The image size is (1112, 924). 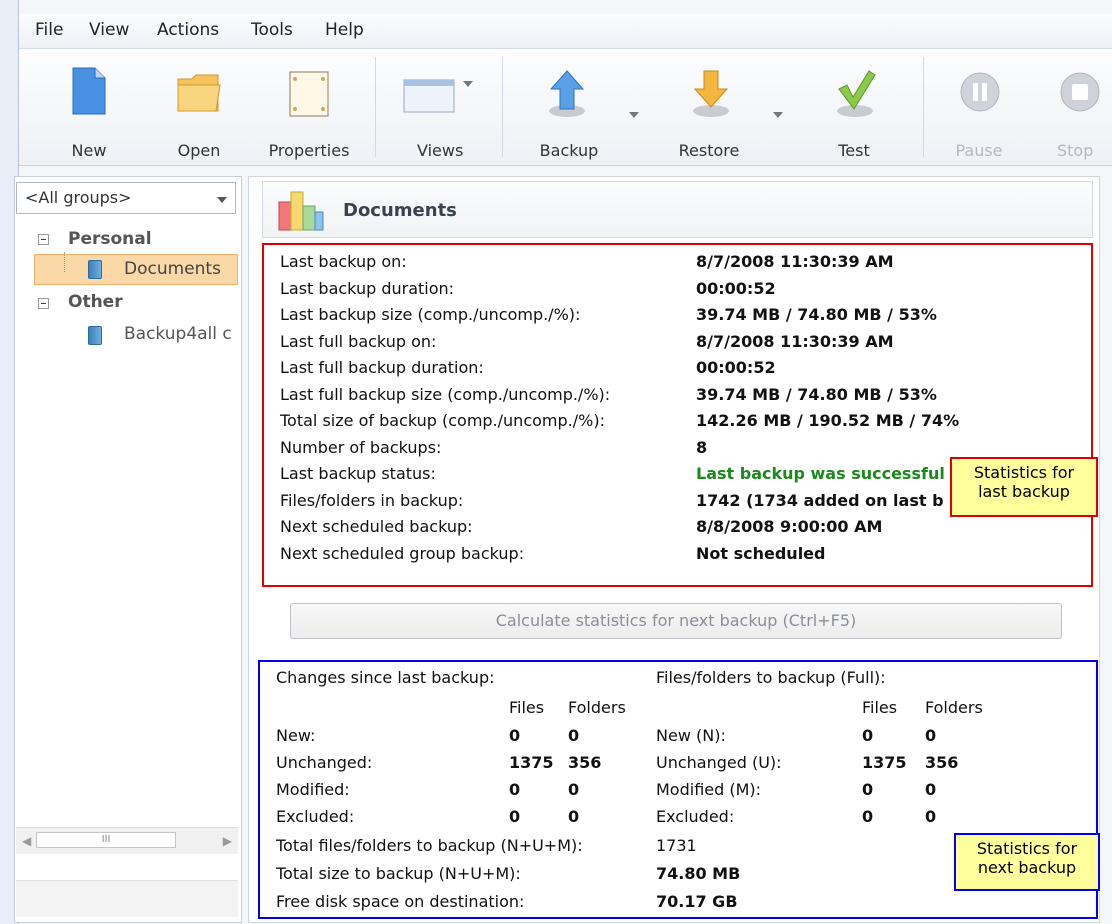 I want to click on stat-label: Last backup size (comp./uncomp./%):, so click(x=430, y=314).